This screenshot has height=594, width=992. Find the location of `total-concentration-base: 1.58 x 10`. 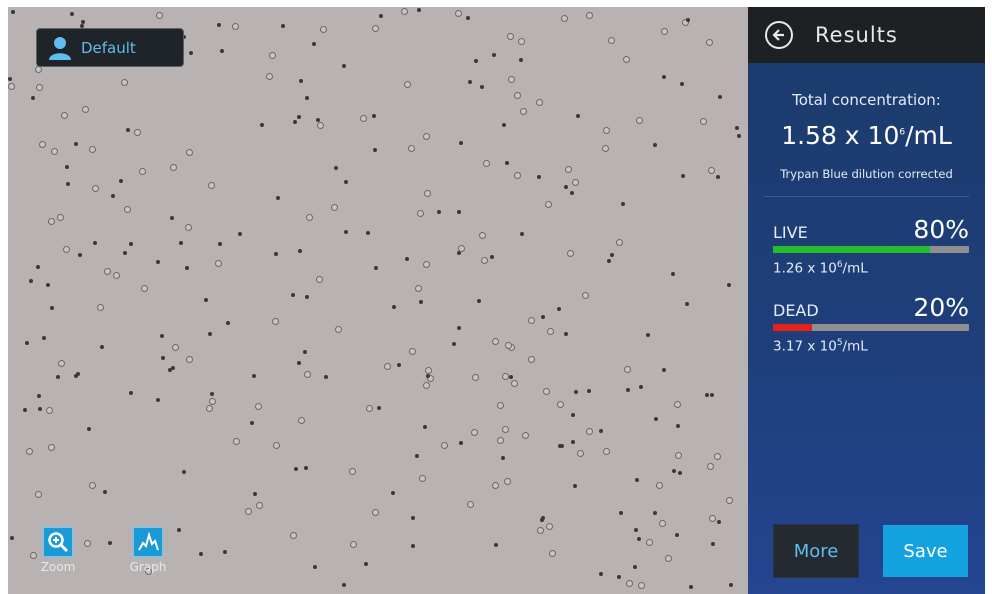

total-concentration-base: 1.58 x 10 is located at coordinates (840, 135).